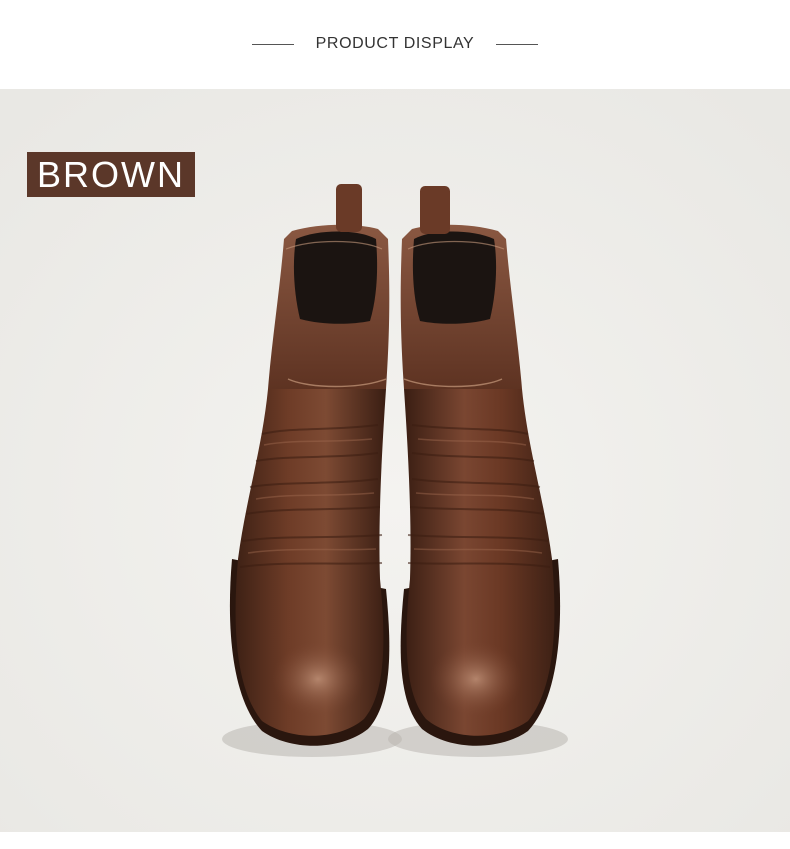 The height and width of the screenshot is (849, 790). Describe the element at coordinates (517, 44) in the screenshot. I see `header-divider-right` at that location.